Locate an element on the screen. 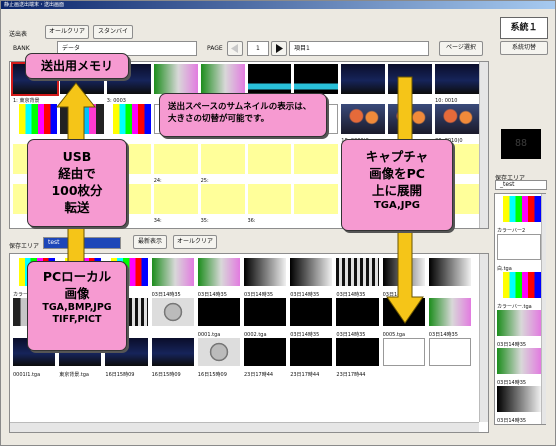 This screenshot has width=556, height=446. right-list-caption: カラーバー2 is located at coordinates (511, 231).